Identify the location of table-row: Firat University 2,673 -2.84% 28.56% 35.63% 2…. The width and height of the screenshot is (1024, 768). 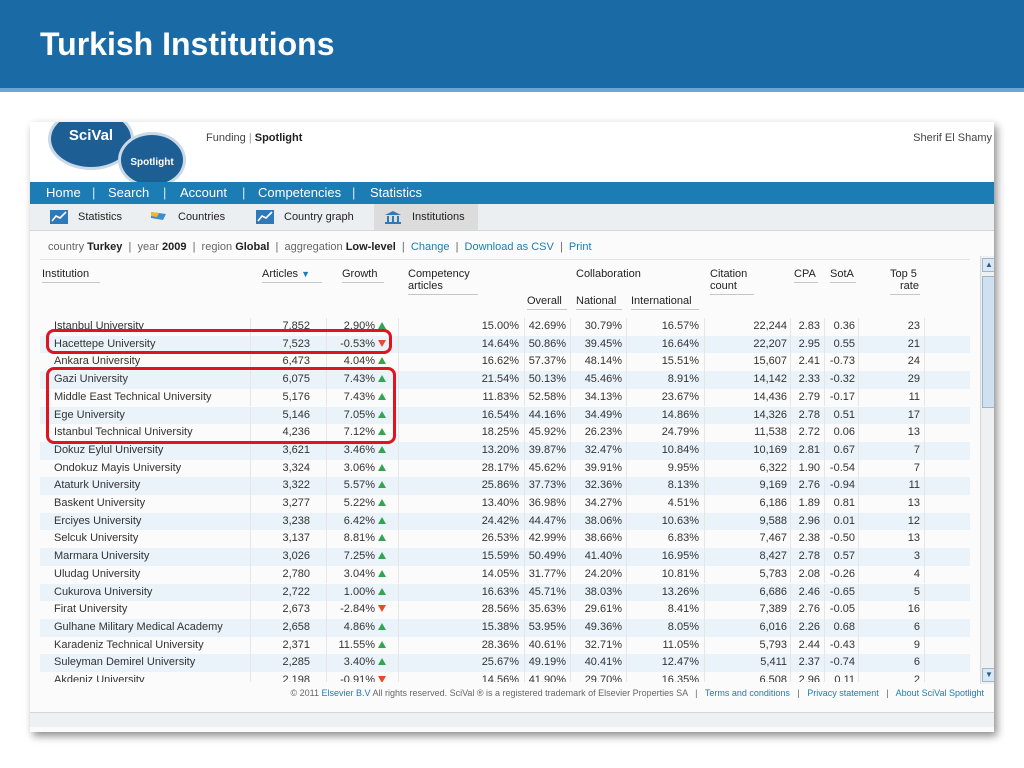
(505, 610).